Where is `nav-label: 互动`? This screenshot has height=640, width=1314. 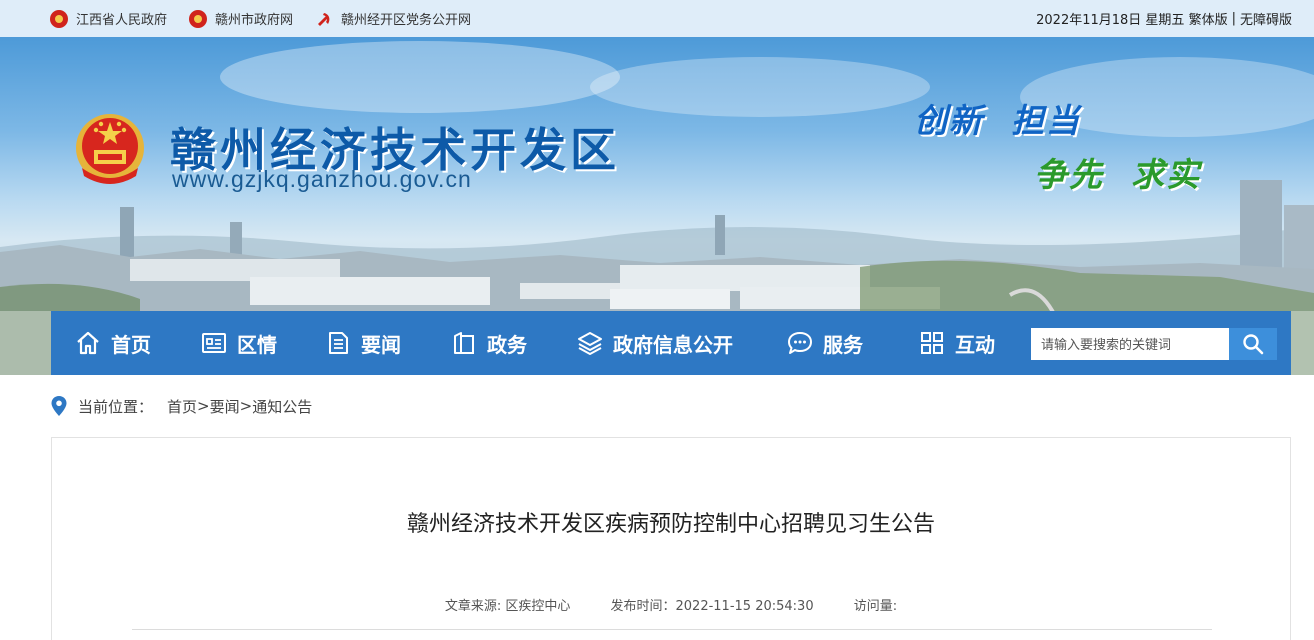
nav-label: 互动 is located at coordinates (975, 344).